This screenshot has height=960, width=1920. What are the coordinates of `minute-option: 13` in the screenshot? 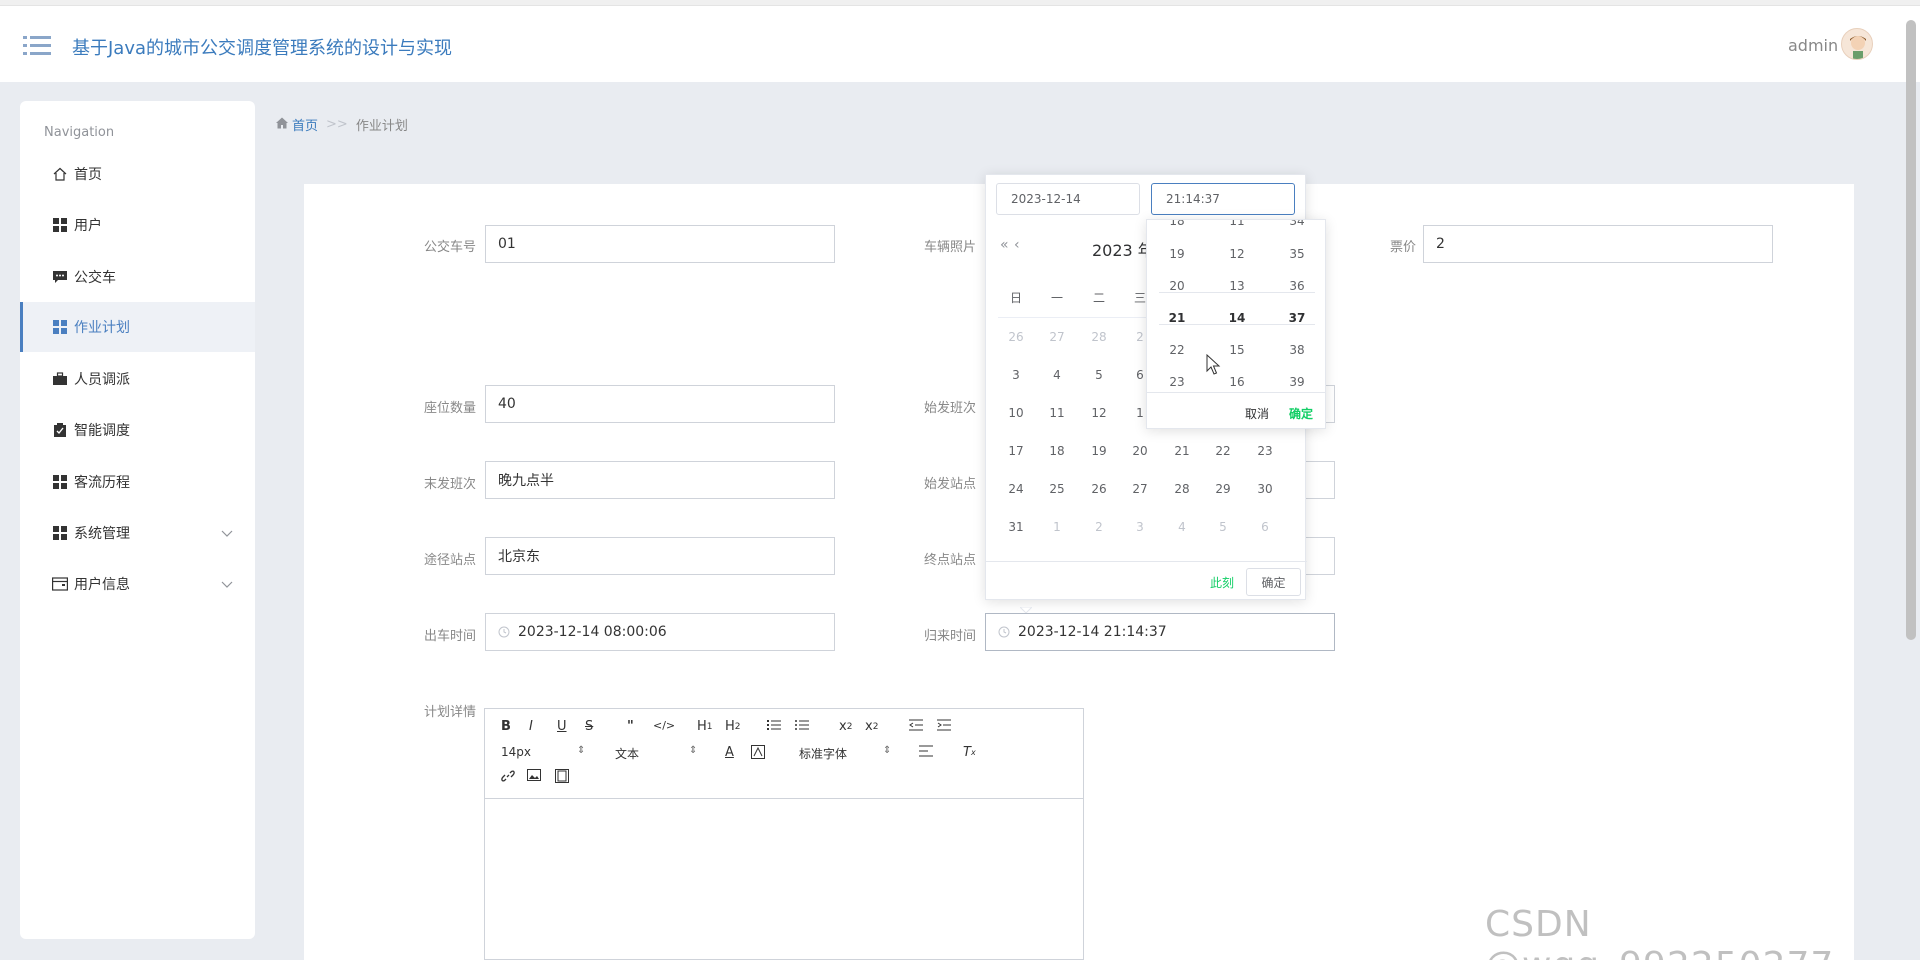 It's located at (1237, 286).